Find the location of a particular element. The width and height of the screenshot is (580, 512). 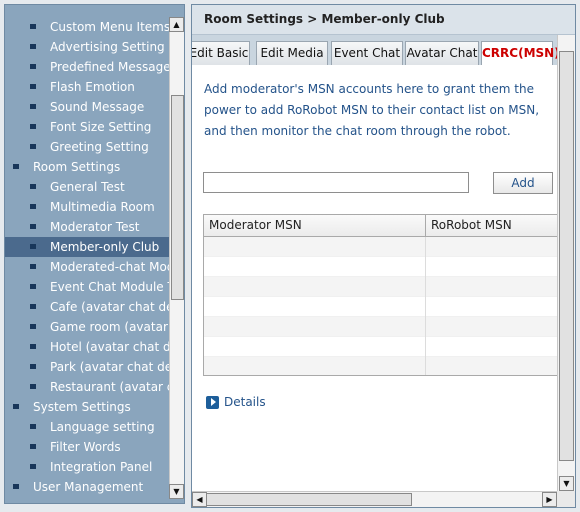

add-button: Add is located at coordinates (523, 183).